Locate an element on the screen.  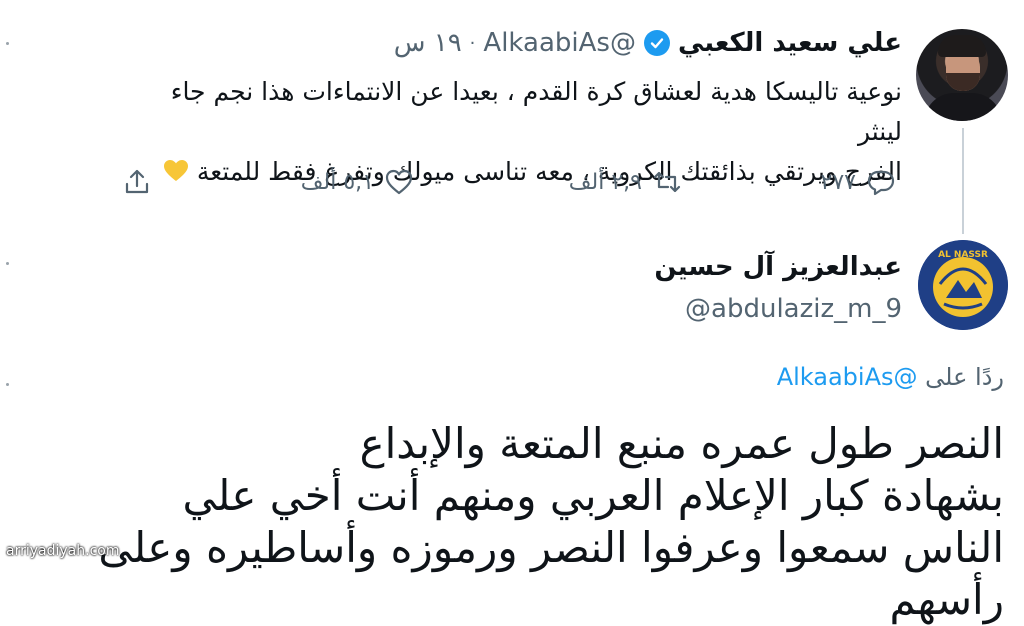
reply-mention-link: @AlkaabiAs is located at coordinates (847, 377).